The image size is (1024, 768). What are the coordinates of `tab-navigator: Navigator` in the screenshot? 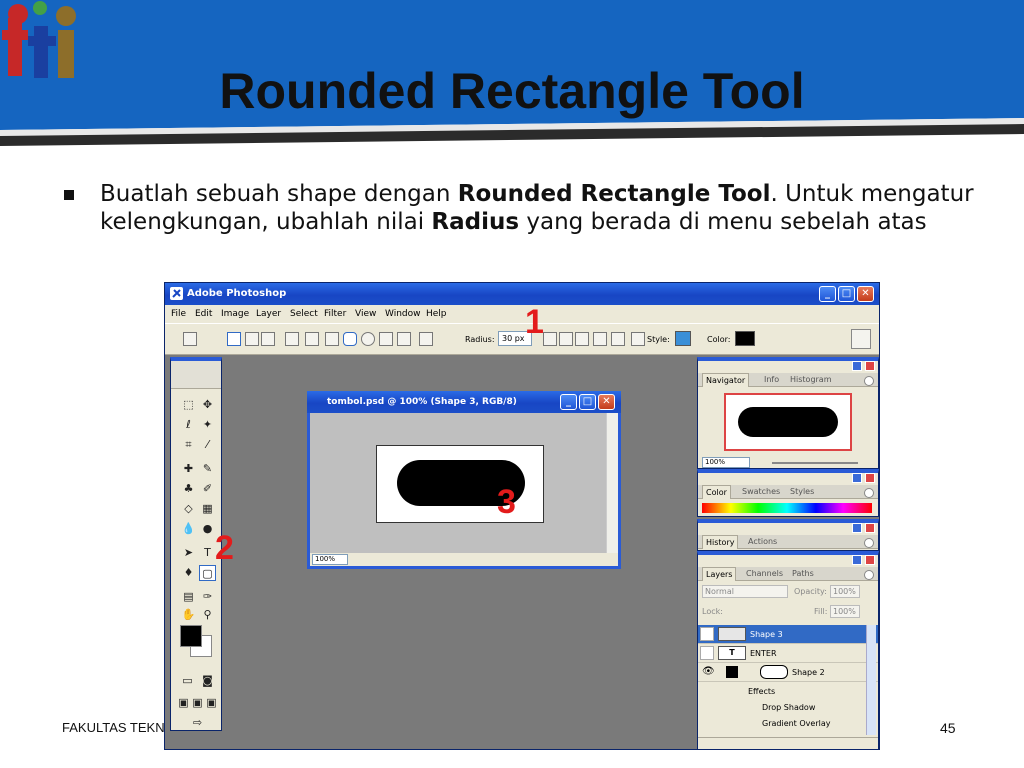 It's located at (726, 380).